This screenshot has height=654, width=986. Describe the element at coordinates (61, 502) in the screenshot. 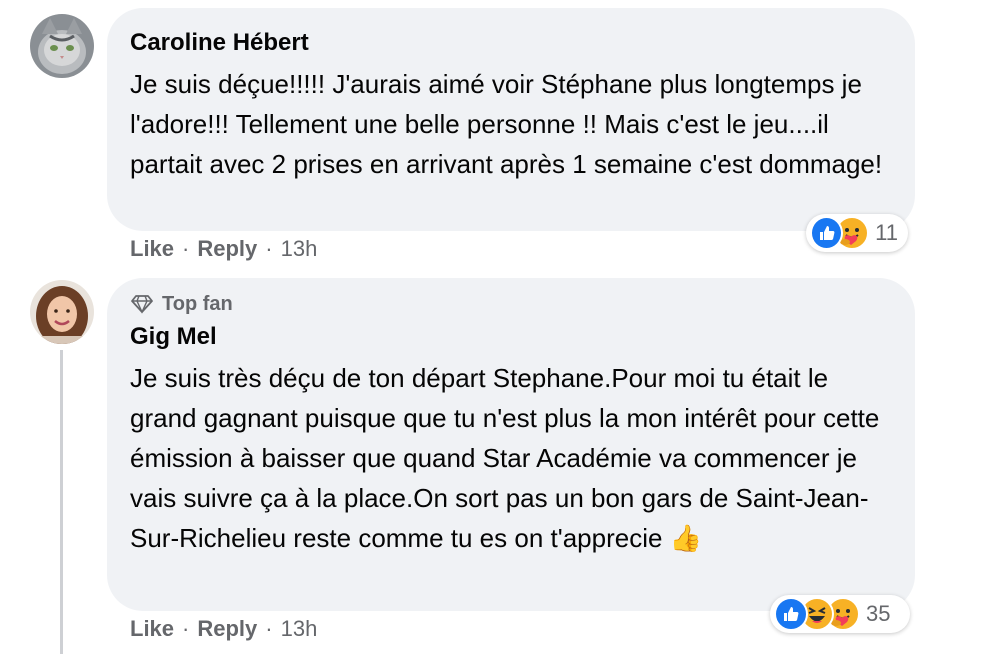

I see `reply-thread-line` at that location.